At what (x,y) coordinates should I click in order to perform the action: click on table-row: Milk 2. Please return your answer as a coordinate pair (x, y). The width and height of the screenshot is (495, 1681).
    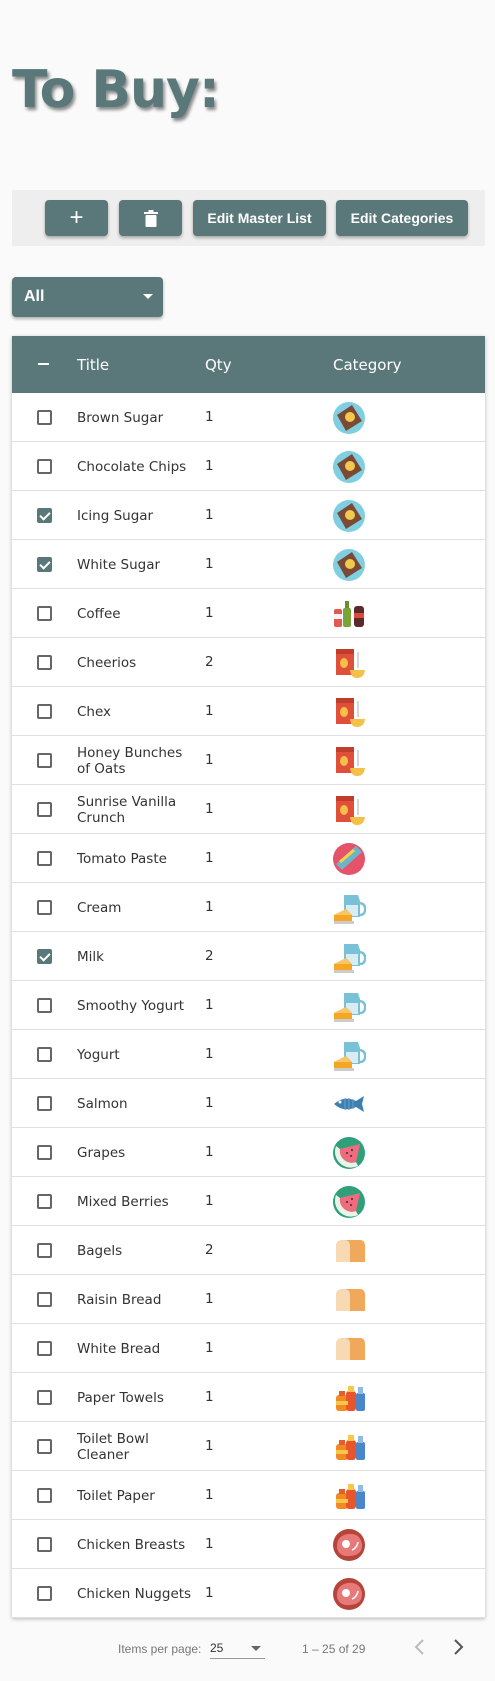
    Looking at the image, I should click on (248, 956).